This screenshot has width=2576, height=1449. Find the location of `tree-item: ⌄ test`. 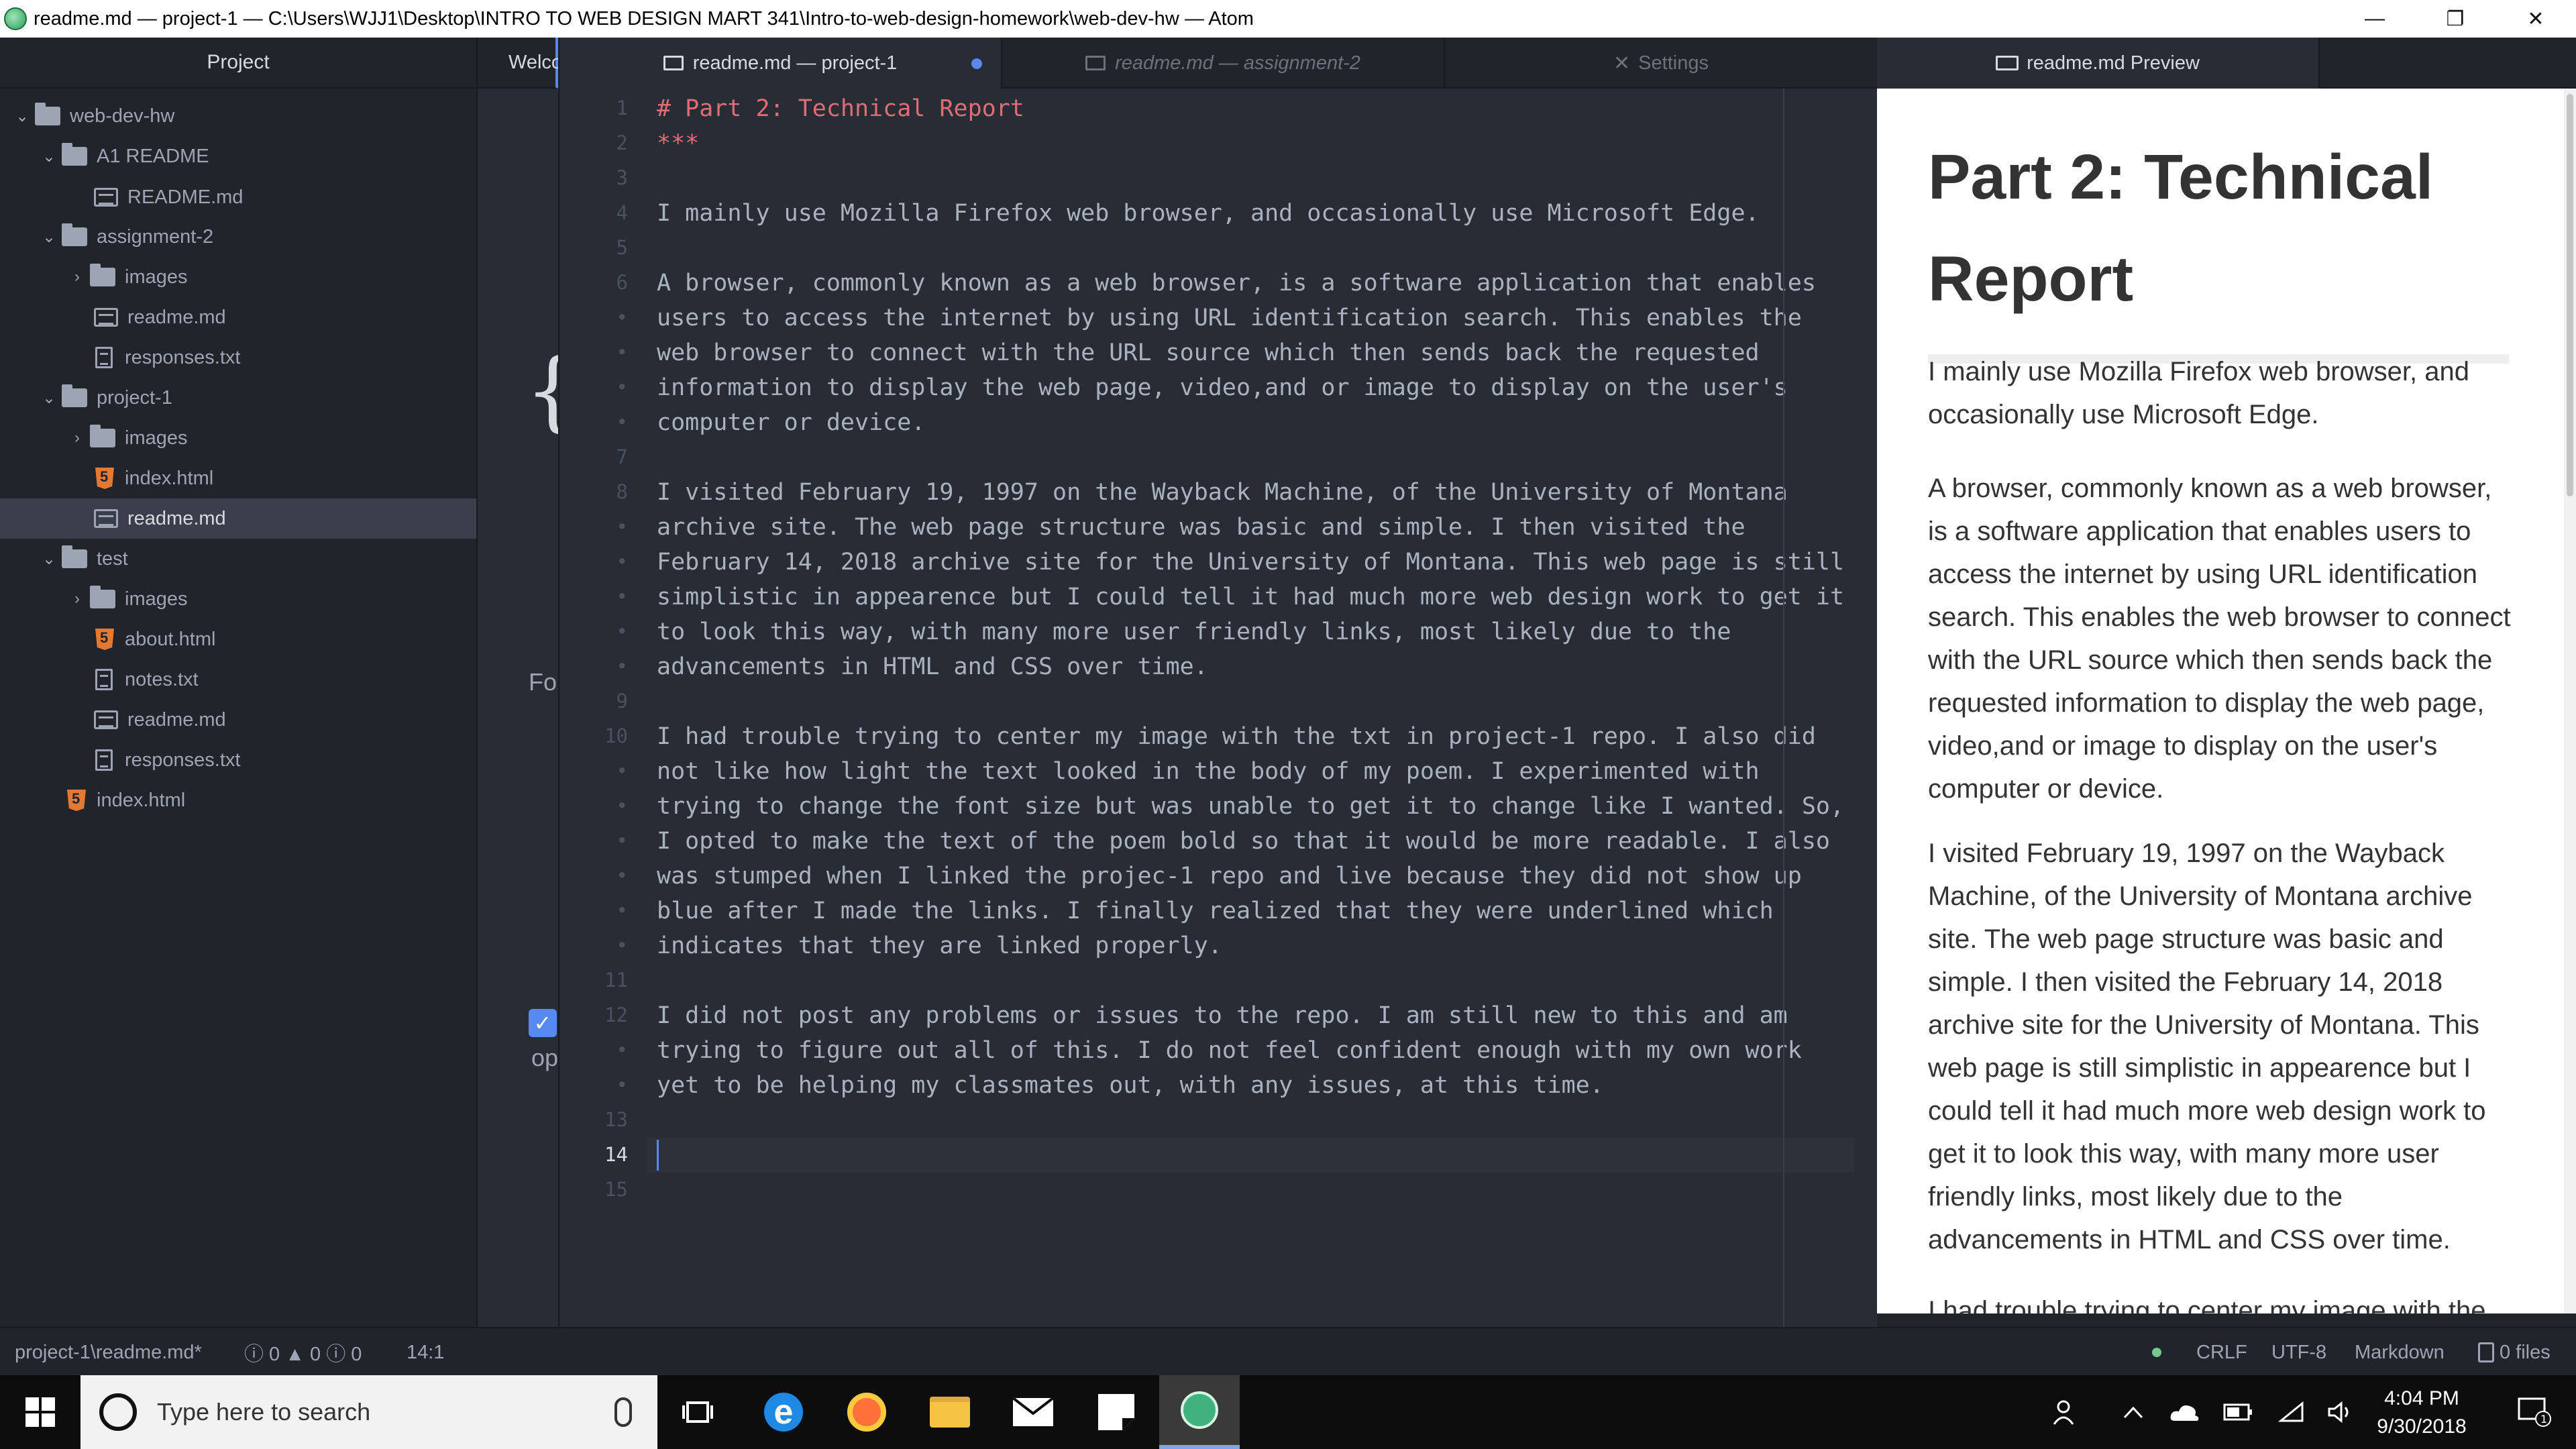

tree-item: ⌄ test is located at coordinates (238, 559).